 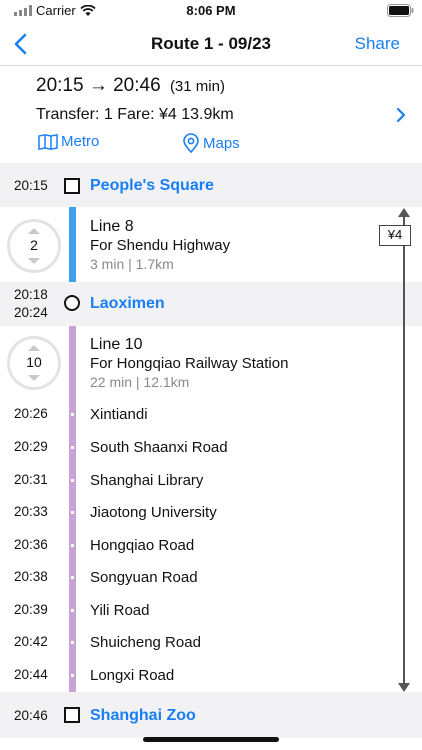 What do you see at coordinates (211, 481) in the screenshot?
I see `stop-row: 20:31 Shanghai Library` at bounding box center [211, 481].